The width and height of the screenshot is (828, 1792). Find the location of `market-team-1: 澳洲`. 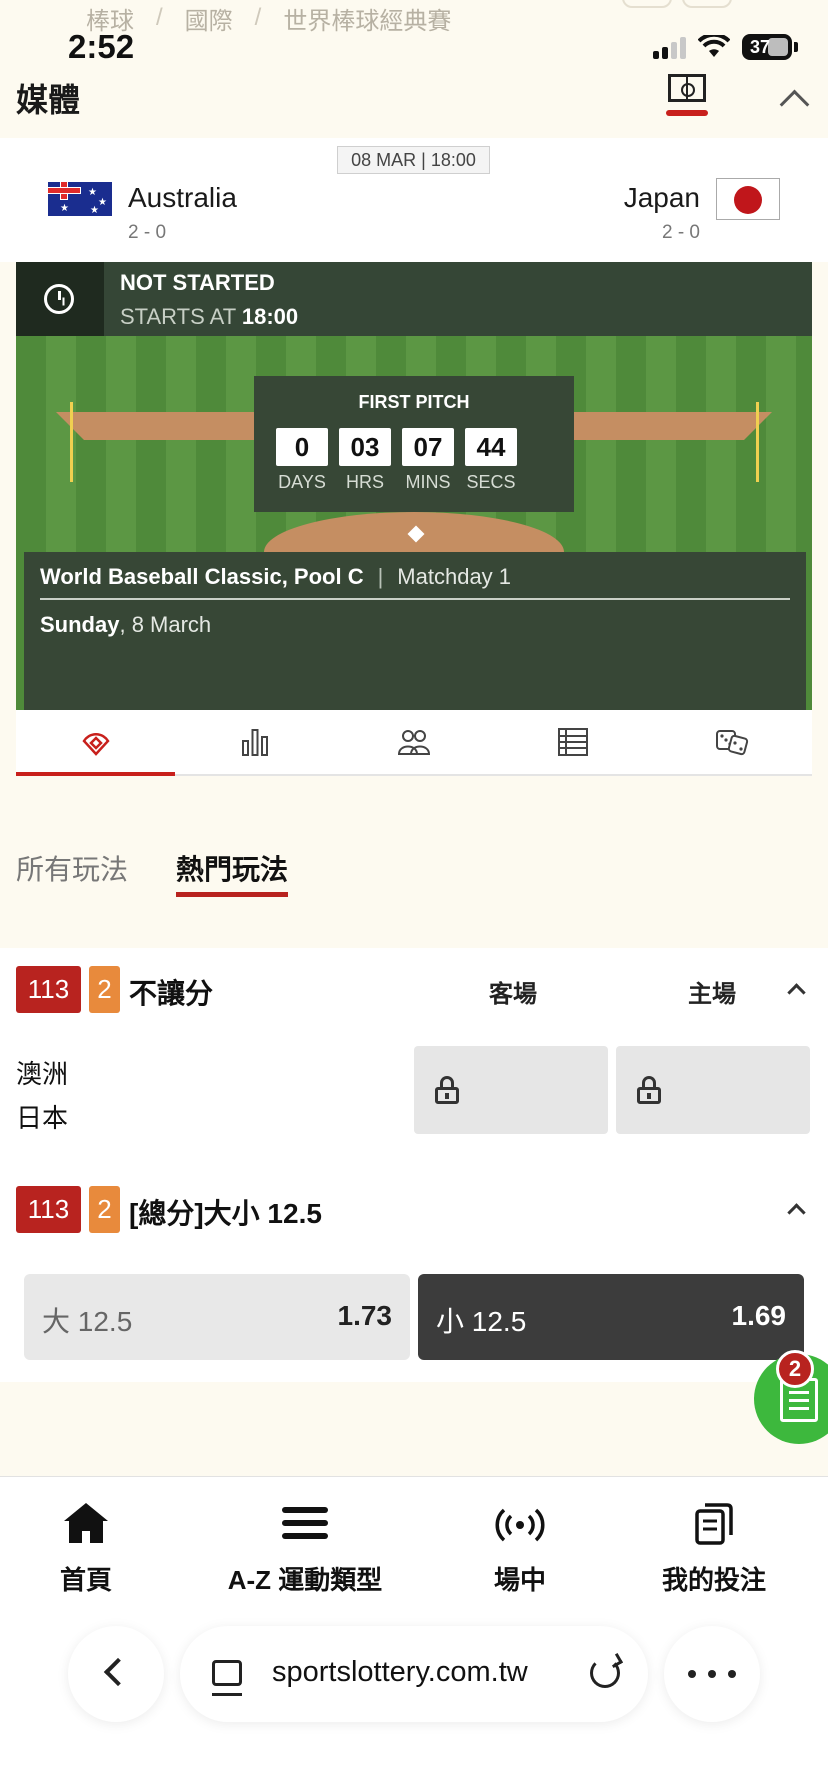

market-team-1: 澳洲 is located at coordinates (42, 1074).